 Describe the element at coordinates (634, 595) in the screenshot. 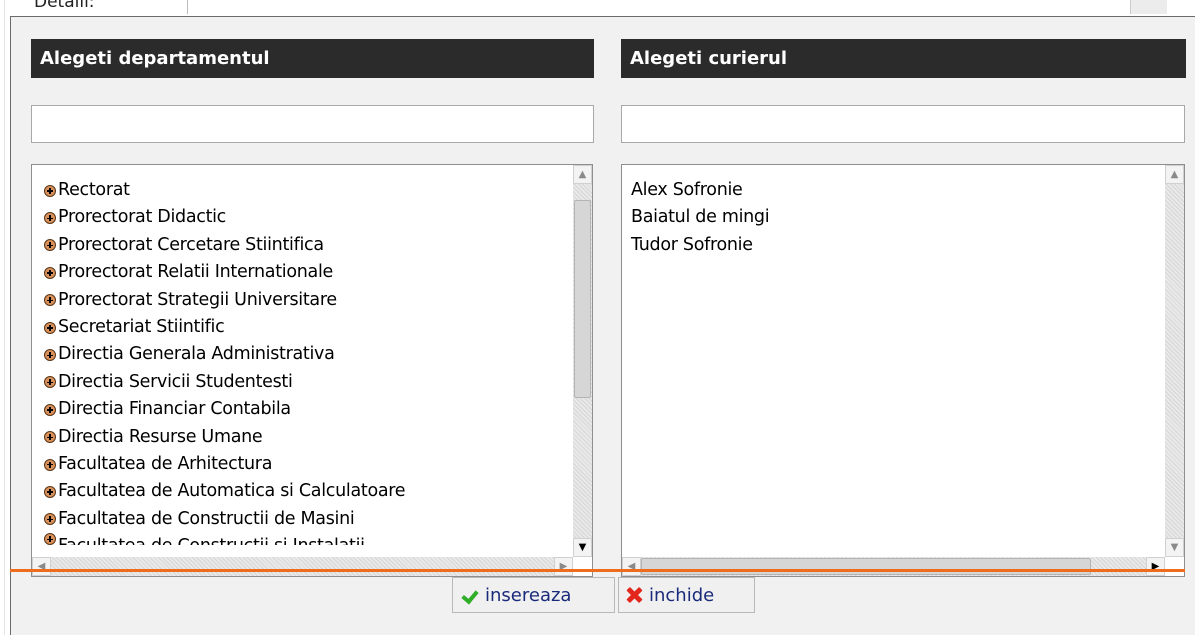

I see `x-icon` at that location.